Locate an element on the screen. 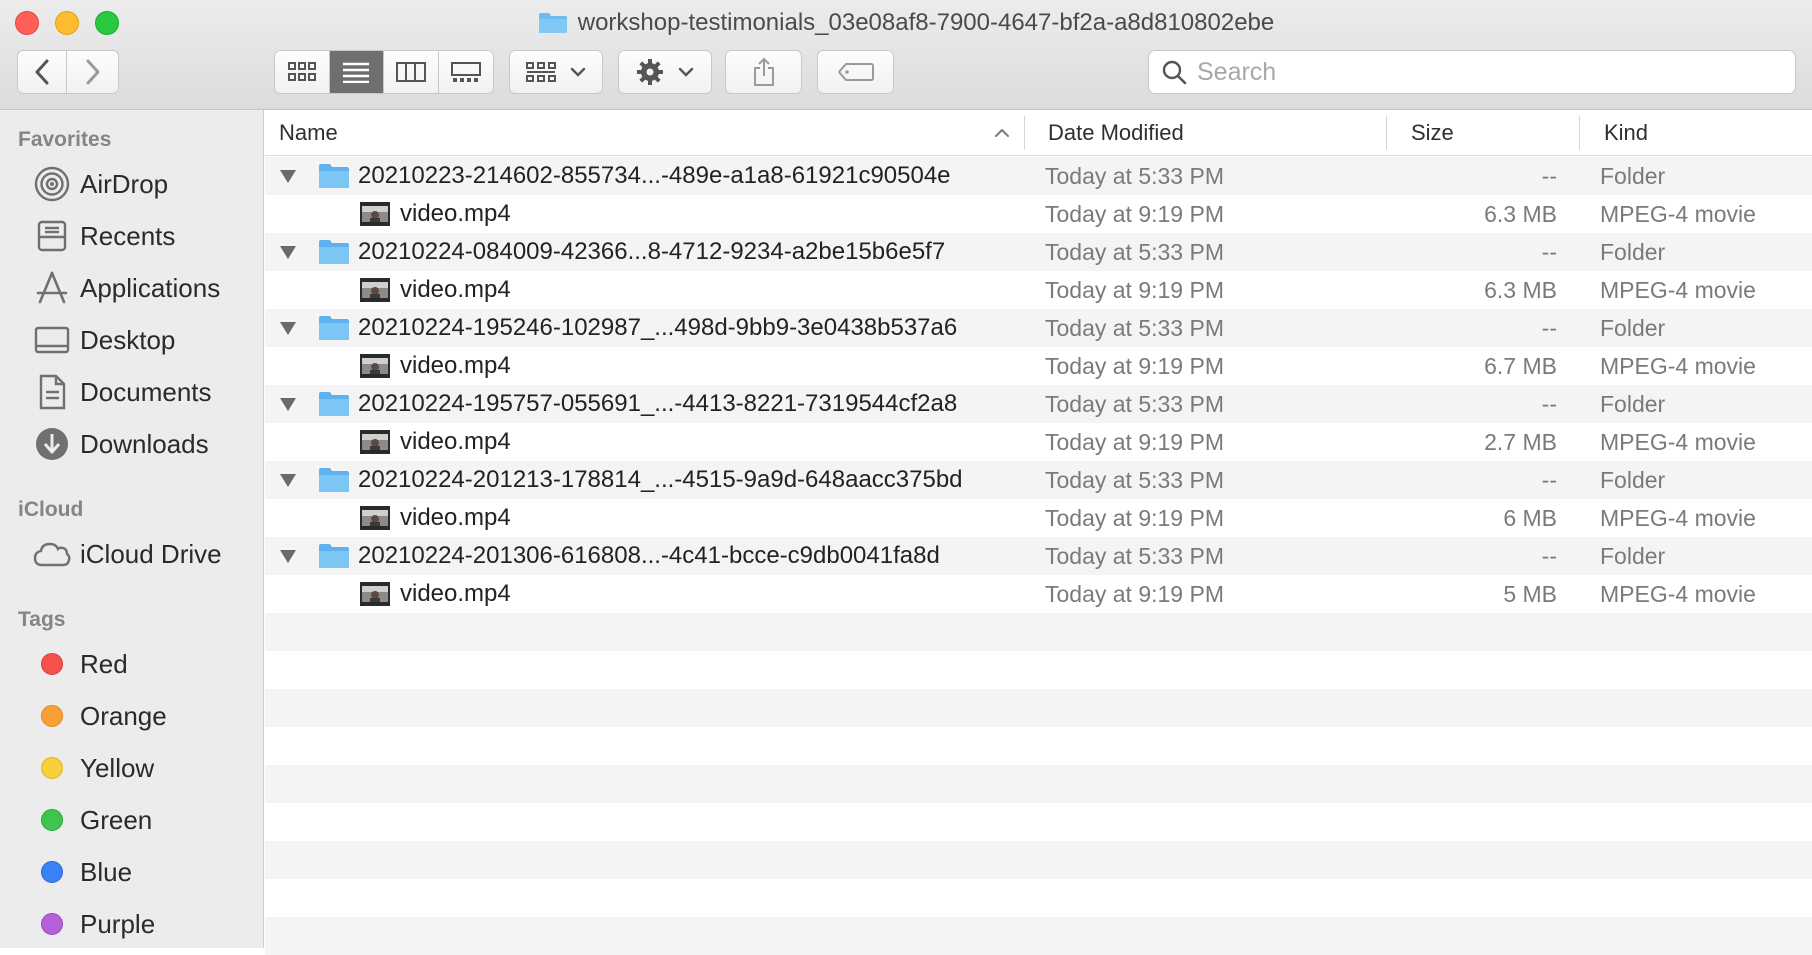 Image resolution: width=1812 pixels, height=955 pixels. cloud-icon is located at coordinates (52, 554).